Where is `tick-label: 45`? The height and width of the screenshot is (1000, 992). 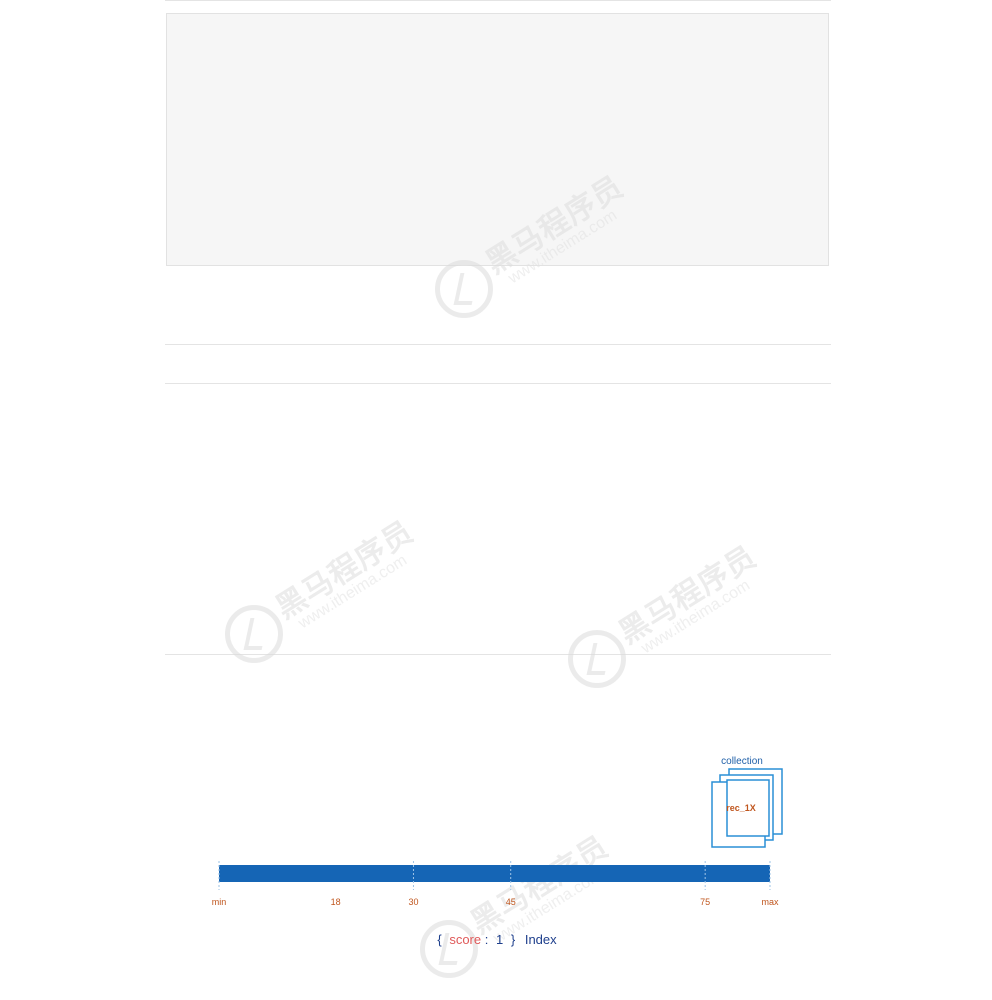 tick-label: 45 is located at coordinates (511, 902).